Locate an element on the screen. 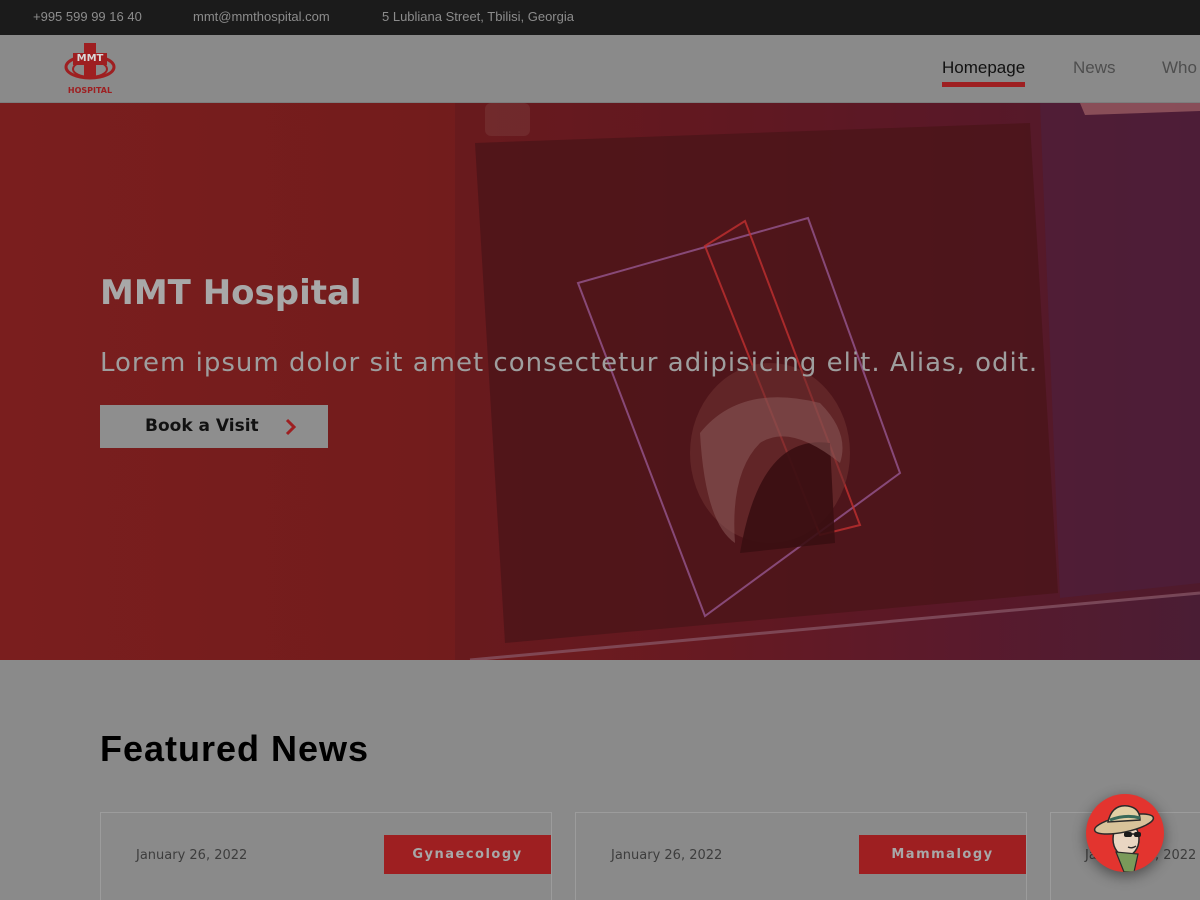 The width and height of the screenshot is (1200, 900). hospital-logo-icon: MMT HOSPITAL is located at coordinates (90, 69).